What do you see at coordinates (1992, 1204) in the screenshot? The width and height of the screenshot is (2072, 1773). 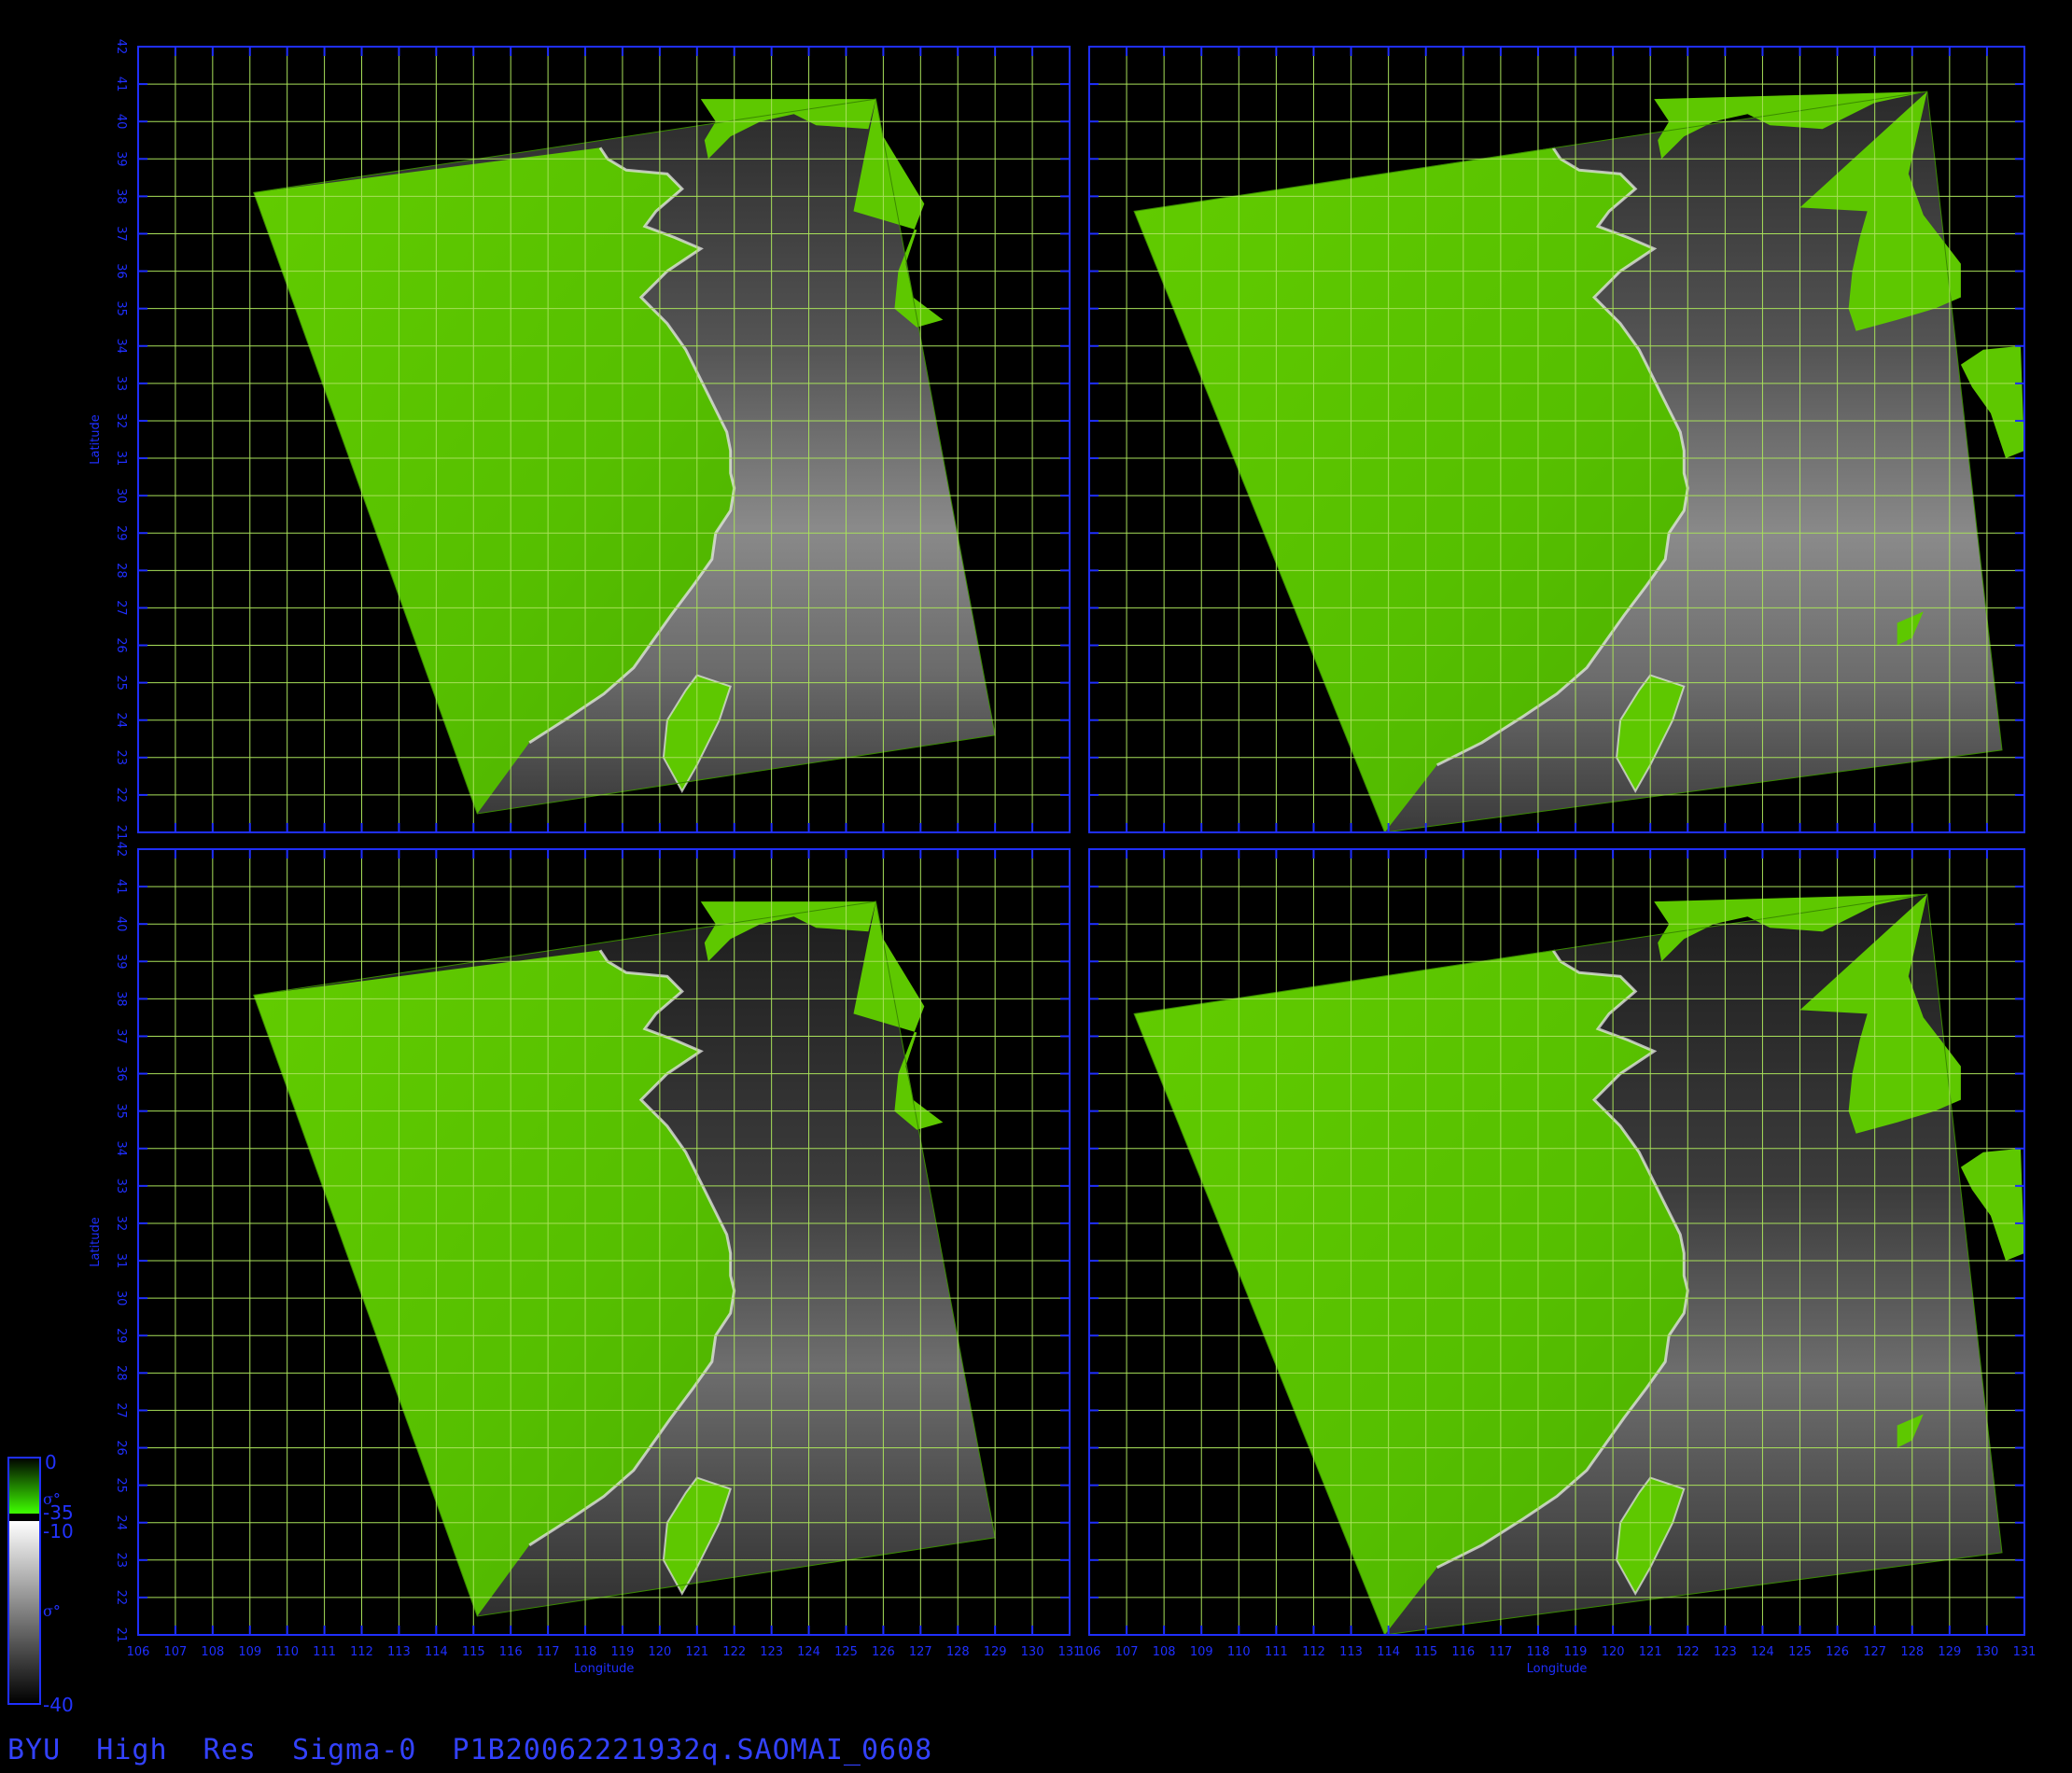 I see `land-kyushu` at bounding box center [1992, 1204].